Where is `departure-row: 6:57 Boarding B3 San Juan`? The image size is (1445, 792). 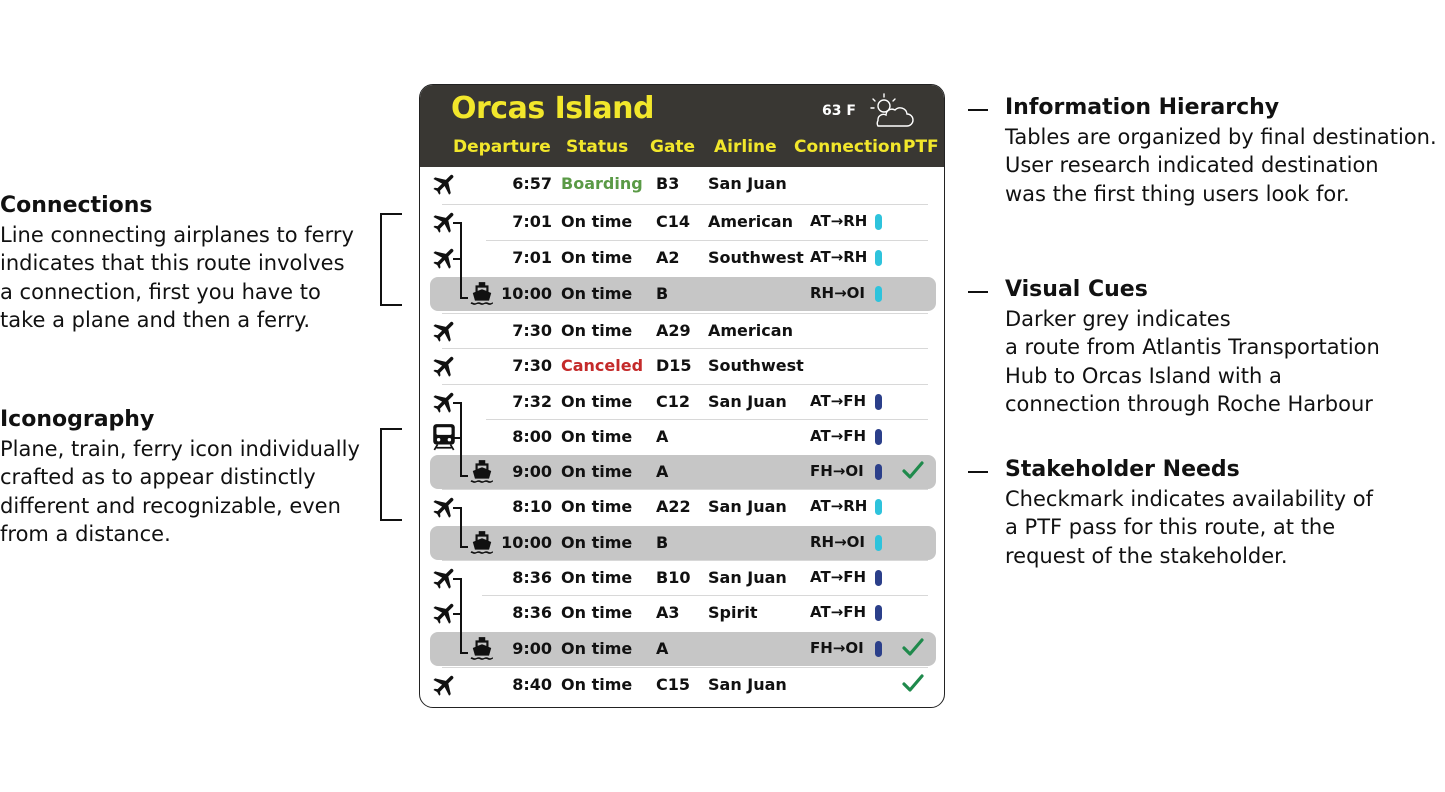 departure-row: 6:57 Boarding B3 San Juan is located at coordinates (682, 184).